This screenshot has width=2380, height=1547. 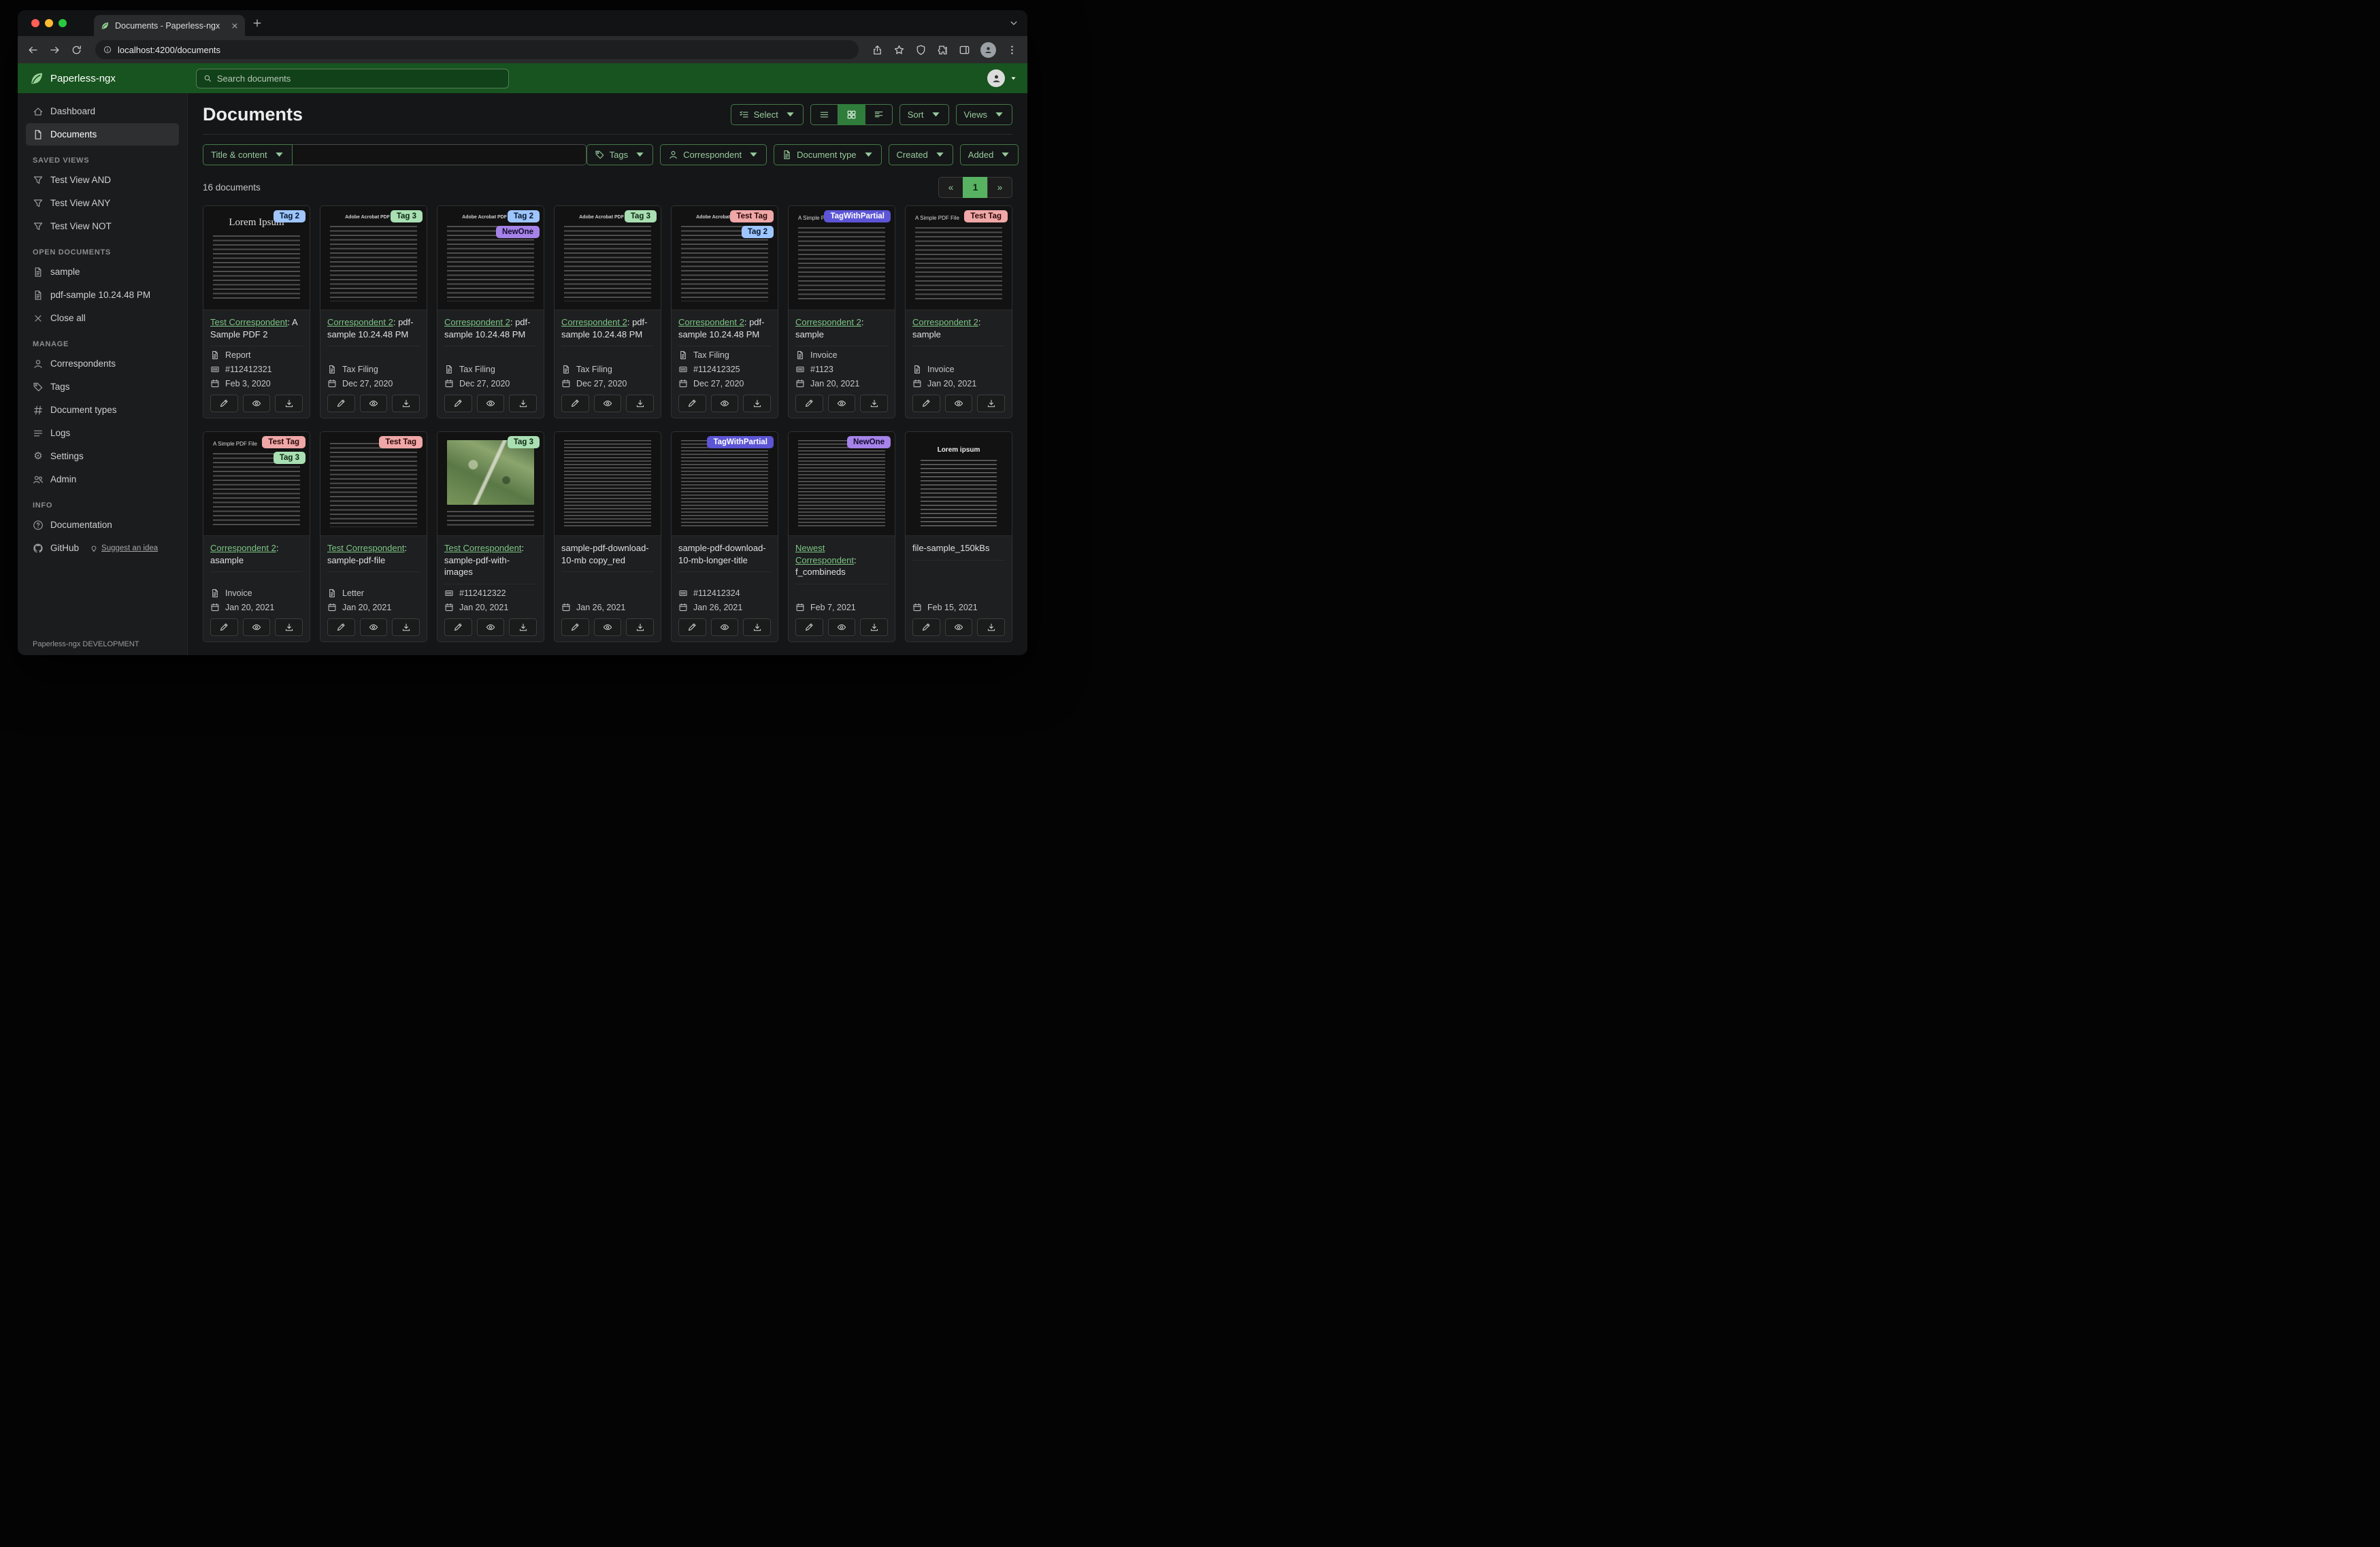 I want to click on view-grid-button, so click(x=851, y=115).